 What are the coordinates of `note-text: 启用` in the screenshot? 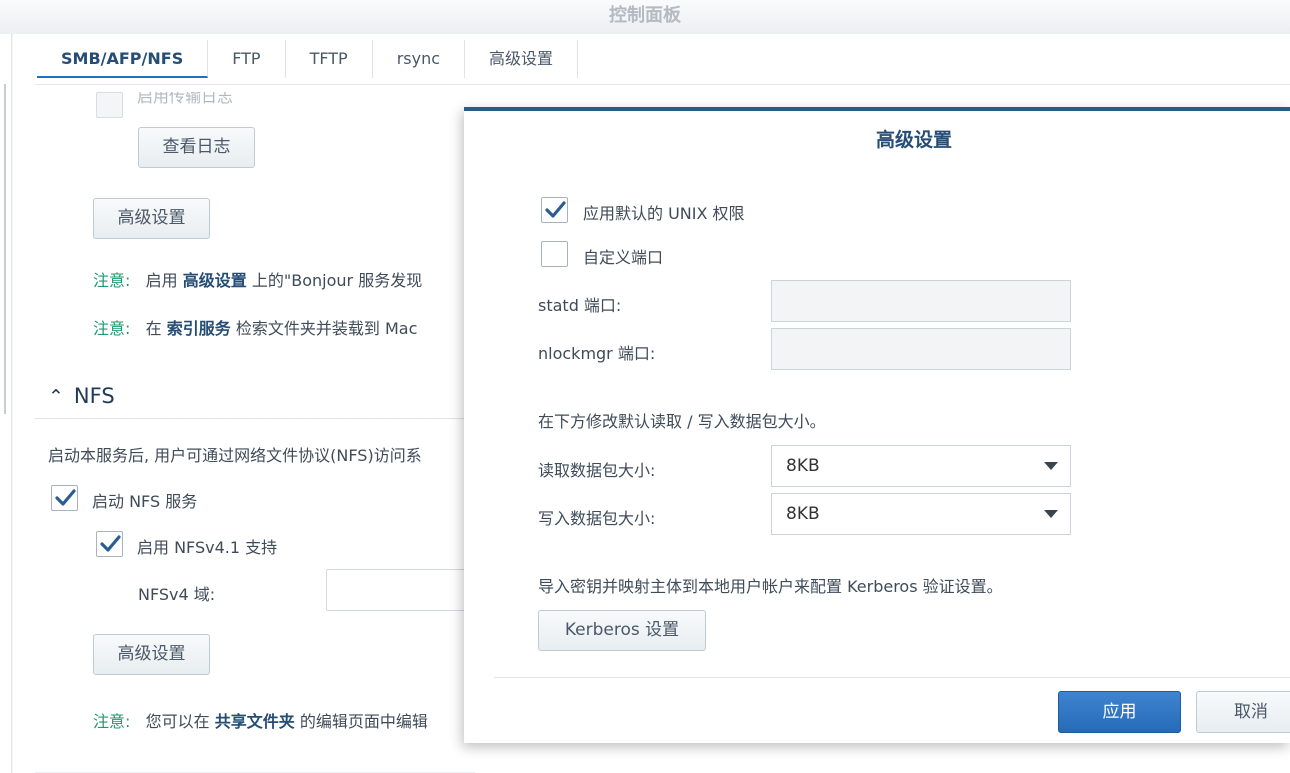 It's located at (161, 280).